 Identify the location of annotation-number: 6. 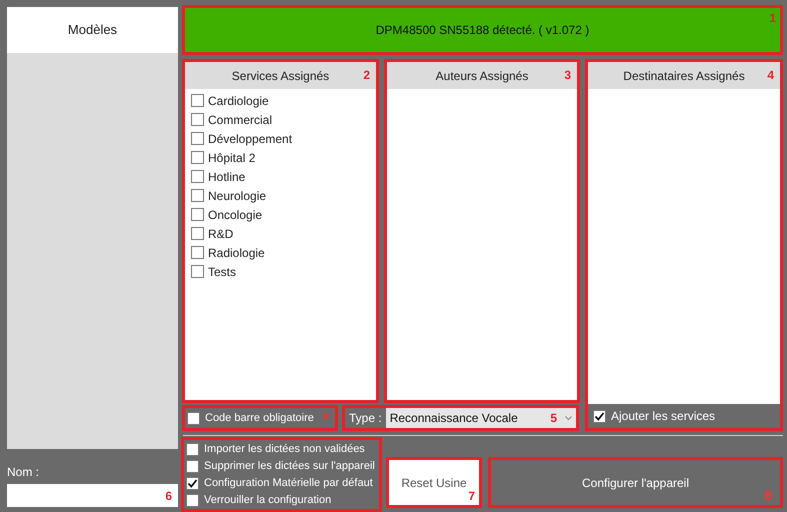
(168, 496).